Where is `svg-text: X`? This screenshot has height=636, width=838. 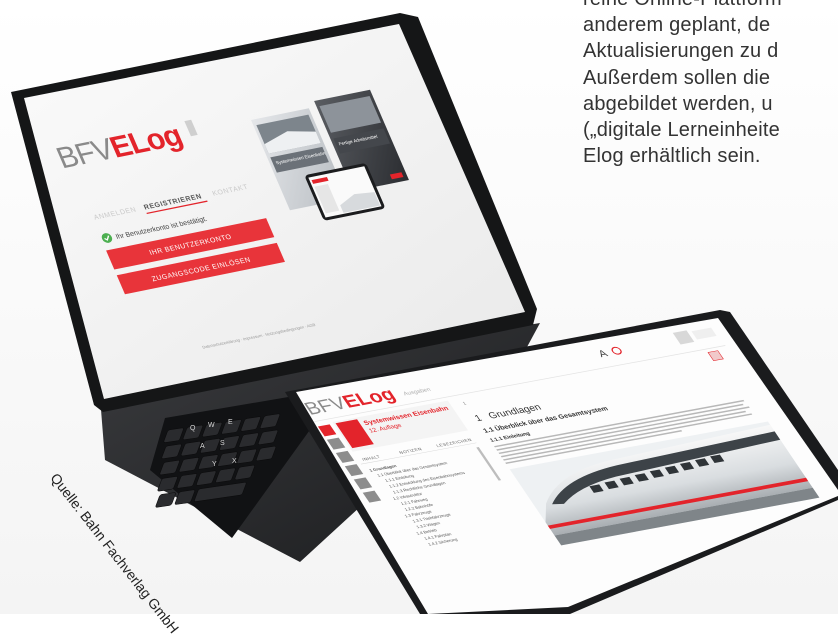
svg-text: X is located at coordinates (234, 461).